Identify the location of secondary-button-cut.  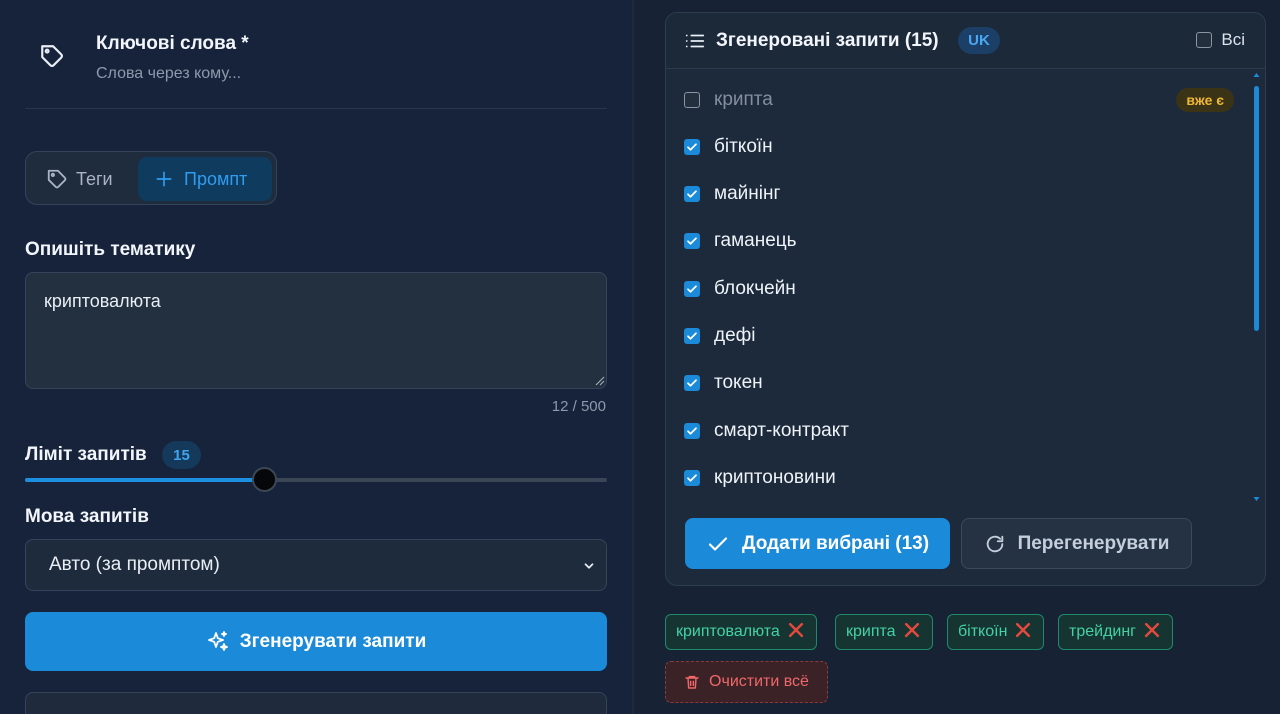
(316, 703).